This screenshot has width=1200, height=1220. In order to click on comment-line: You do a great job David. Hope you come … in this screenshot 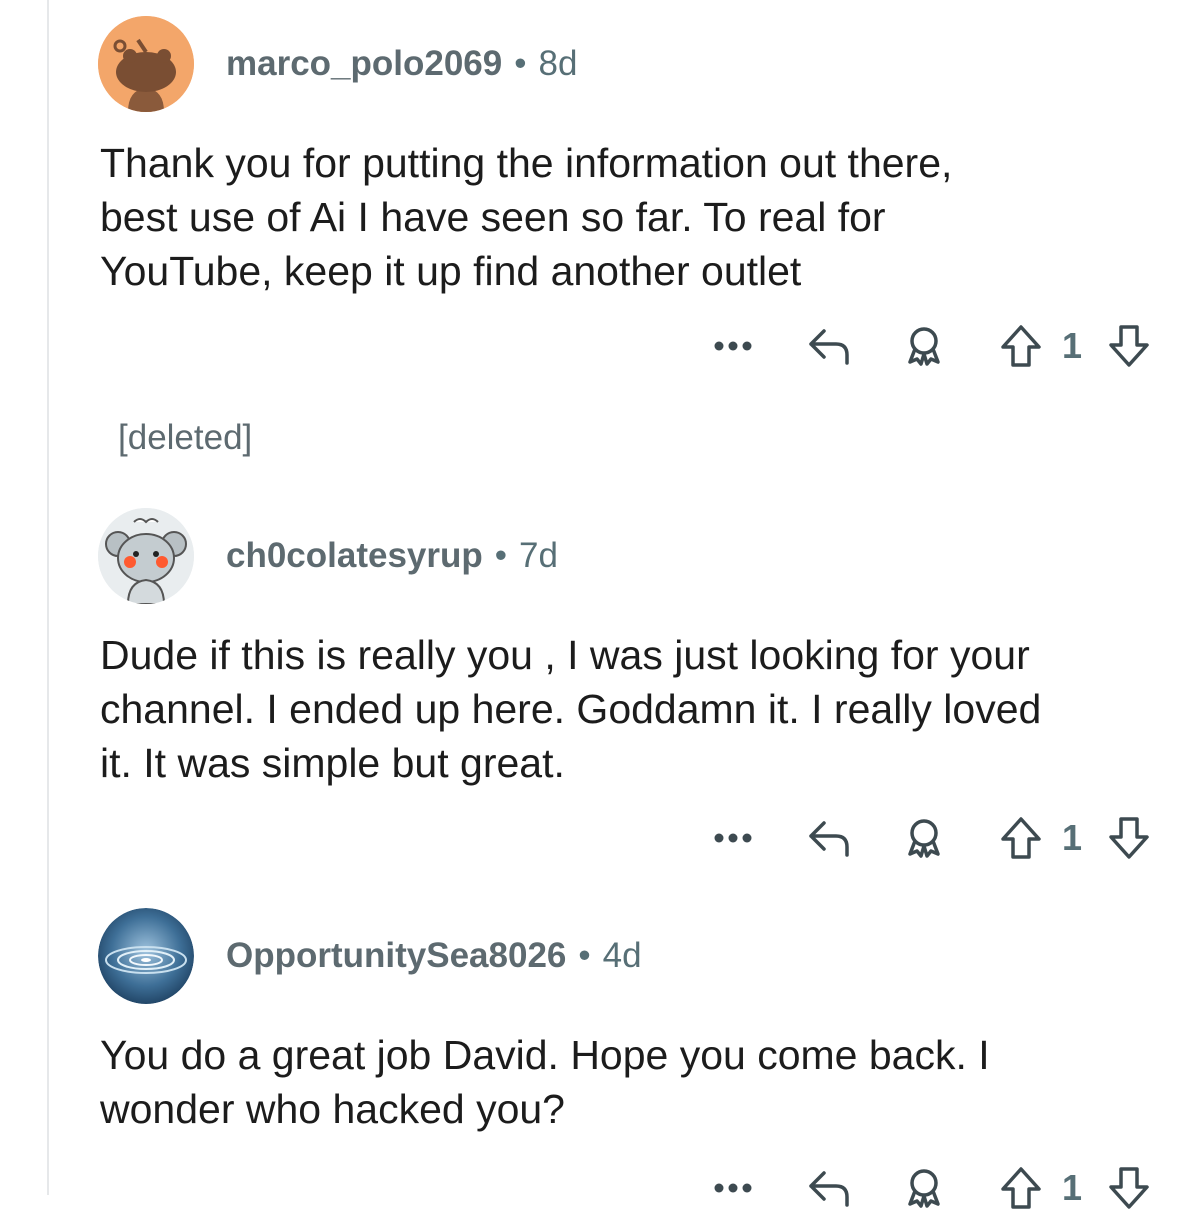, I will do `click(545, 1055)`.